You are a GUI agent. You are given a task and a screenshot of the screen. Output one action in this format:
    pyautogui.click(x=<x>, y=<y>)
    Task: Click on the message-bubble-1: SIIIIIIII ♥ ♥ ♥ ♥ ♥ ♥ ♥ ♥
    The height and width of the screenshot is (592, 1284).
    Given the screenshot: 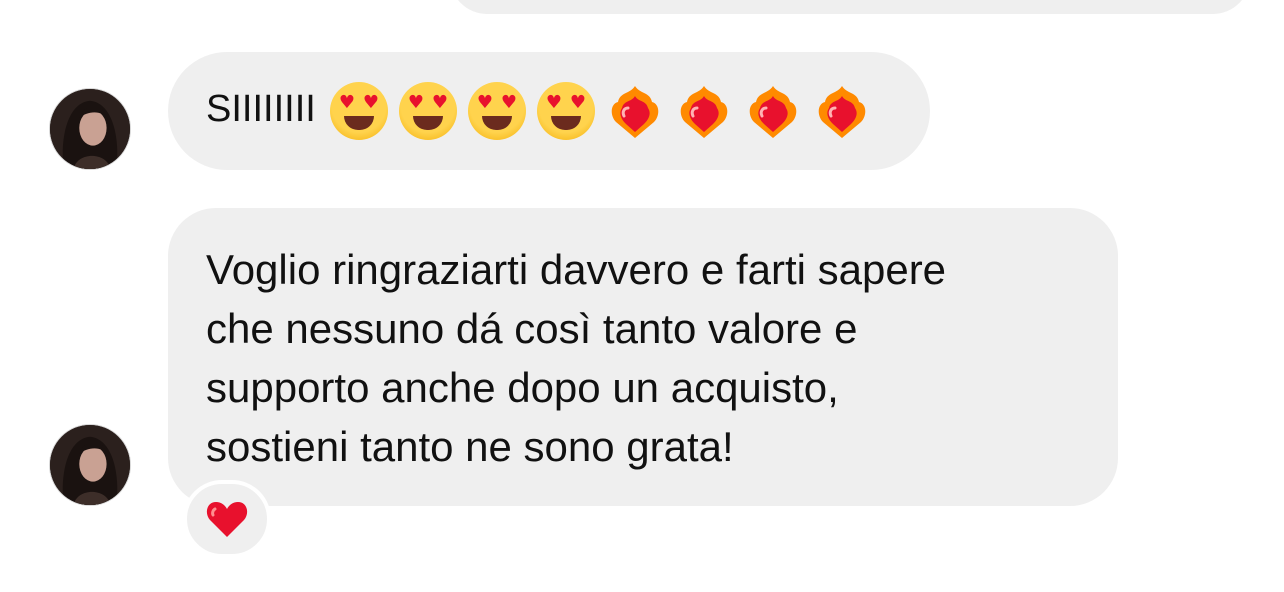 What is the action you would take?
    pyautogui.click(x=549, y=111)
    